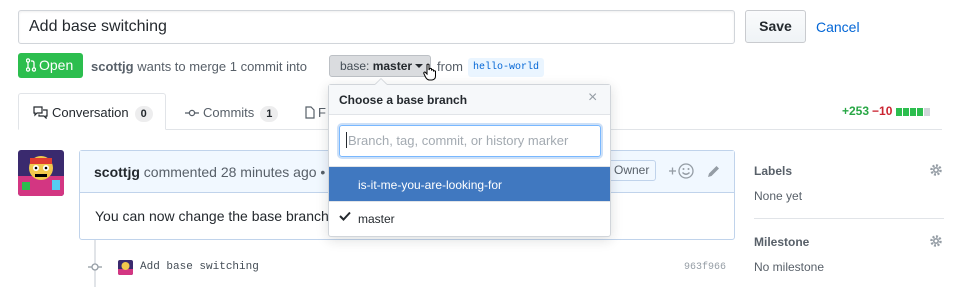  Describe the element at coordinates (778, 196) in the screenshot. I see `labels-value: None yet` at that location.